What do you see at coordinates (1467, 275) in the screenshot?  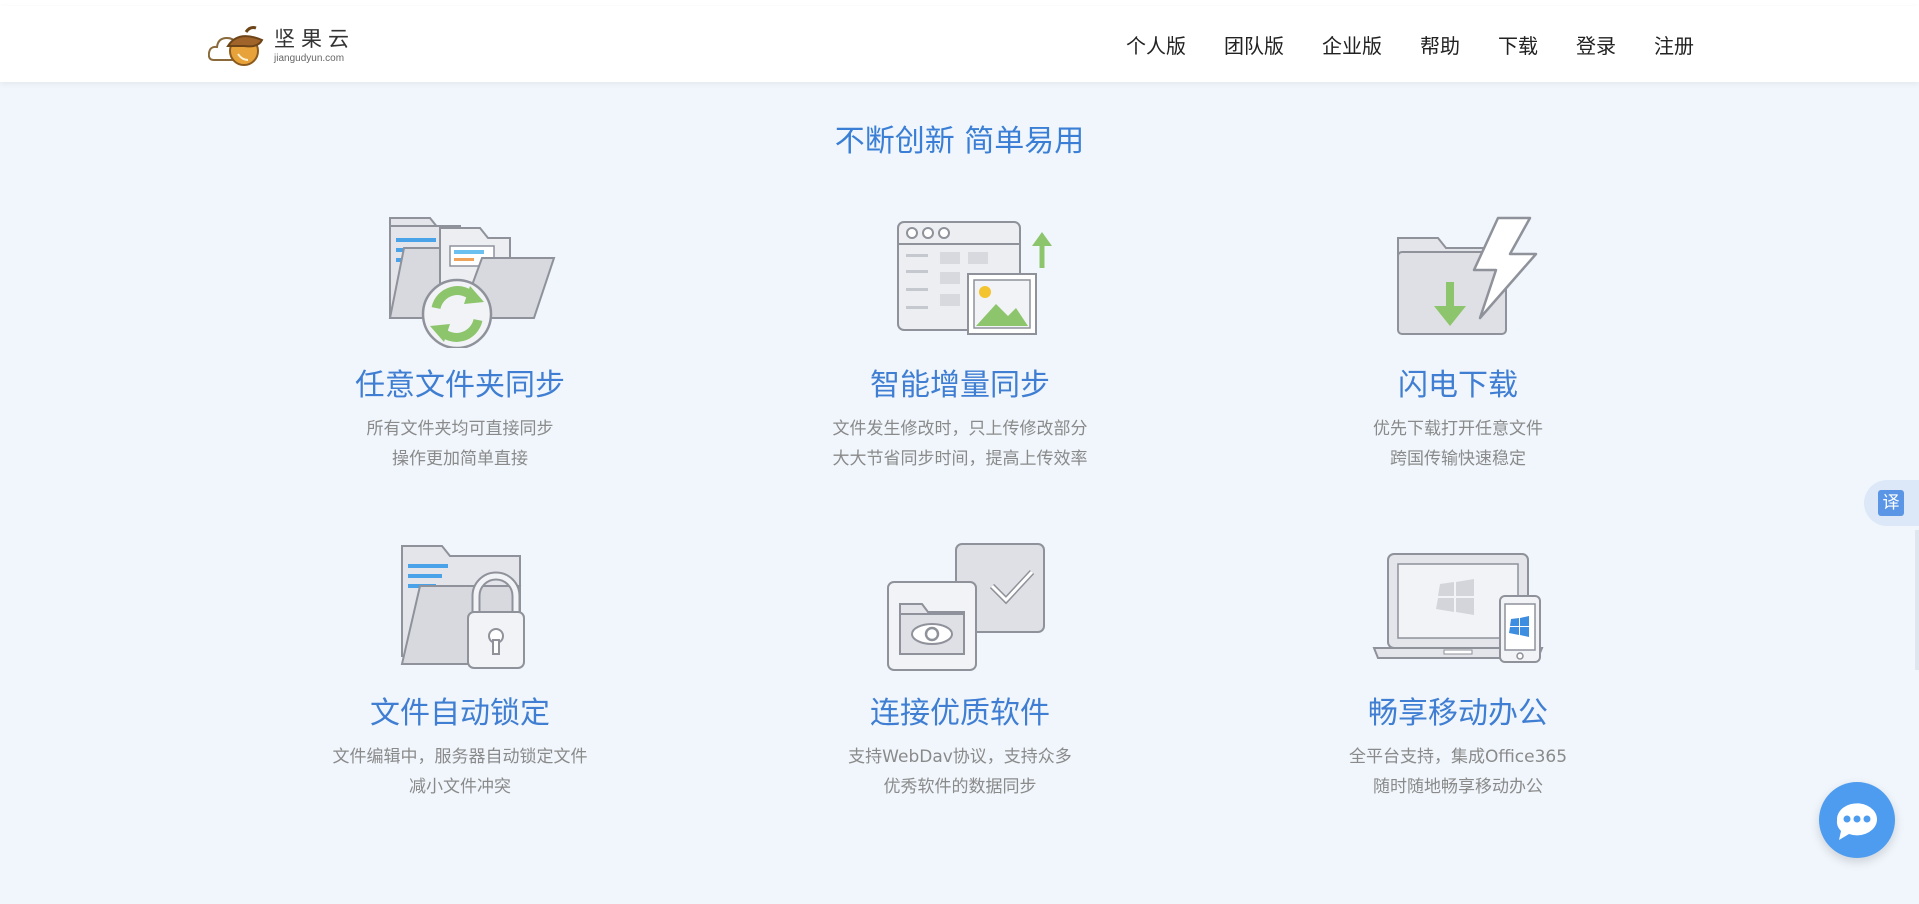 I see `lightning-download-icon` at bounding box center [1467, 275].